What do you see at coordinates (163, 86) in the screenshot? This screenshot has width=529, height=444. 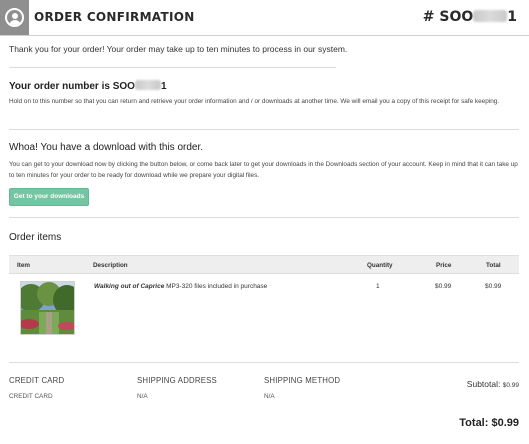 I see `order-number-suffix: 1` at bounding box center [163, 86].